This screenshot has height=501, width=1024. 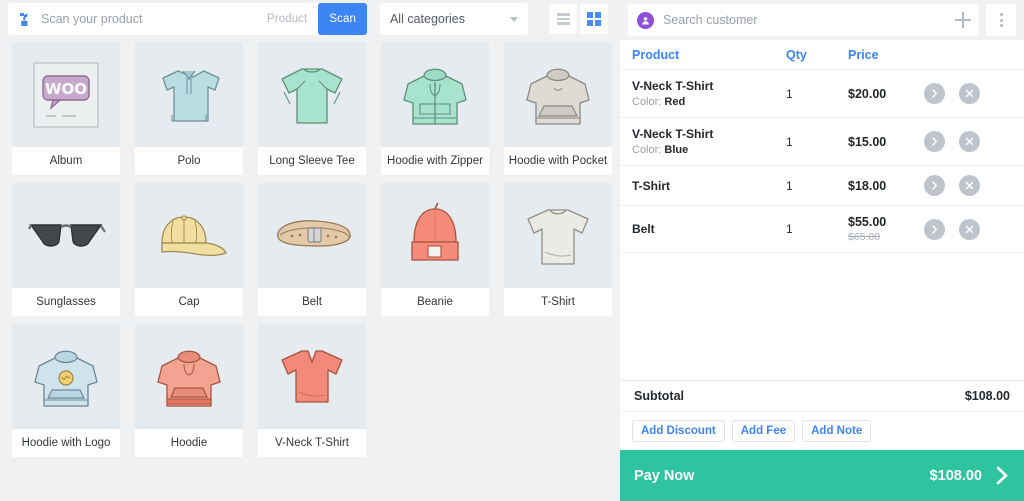 I want to click on product-card: Belt, so click(x=312, y=249).